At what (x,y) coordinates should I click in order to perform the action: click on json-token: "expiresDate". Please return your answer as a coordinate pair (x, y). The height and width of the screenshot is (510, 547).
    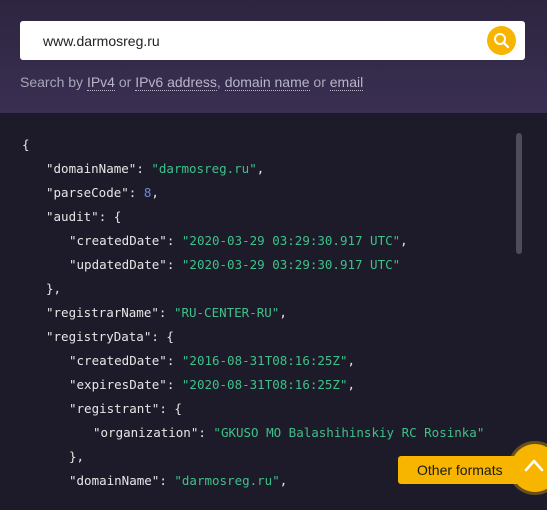
    Looking at the image, I should click on (118, 384).